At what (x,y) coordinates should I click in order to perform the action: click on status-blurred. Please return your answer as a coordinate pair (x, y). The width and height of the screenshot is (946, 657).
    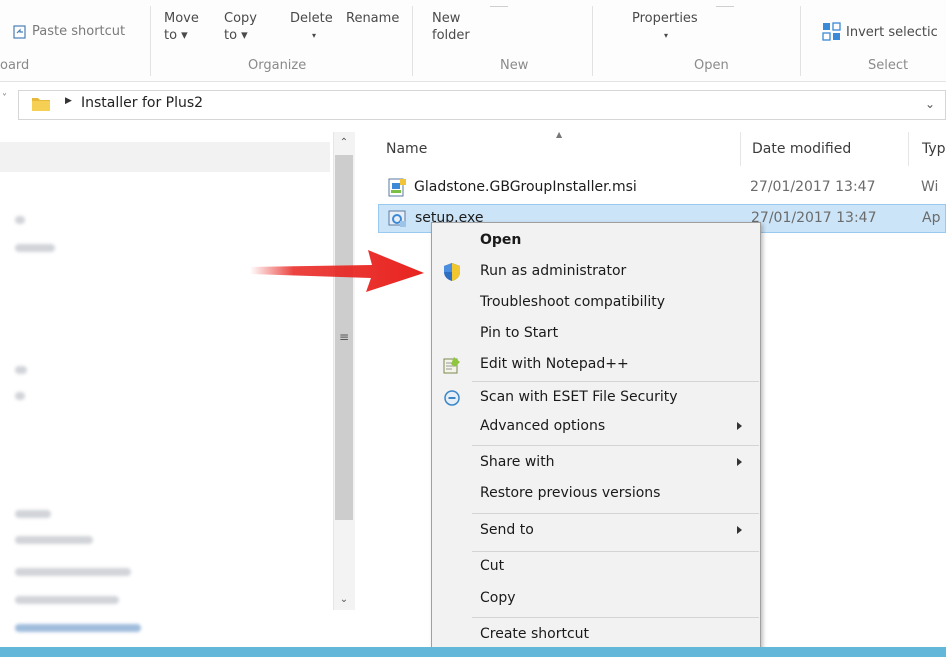
    Looking at the image, I should click on (78, 628).